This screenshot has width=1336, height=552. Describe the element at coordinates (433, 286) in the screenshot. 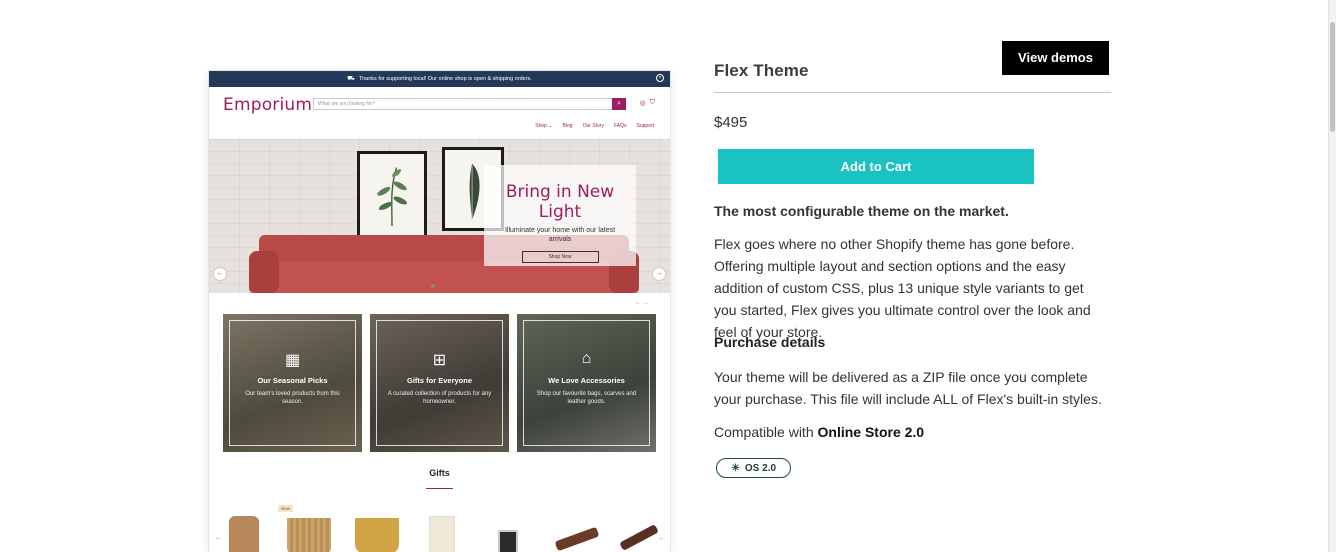

I see `slide-dot` at that location.